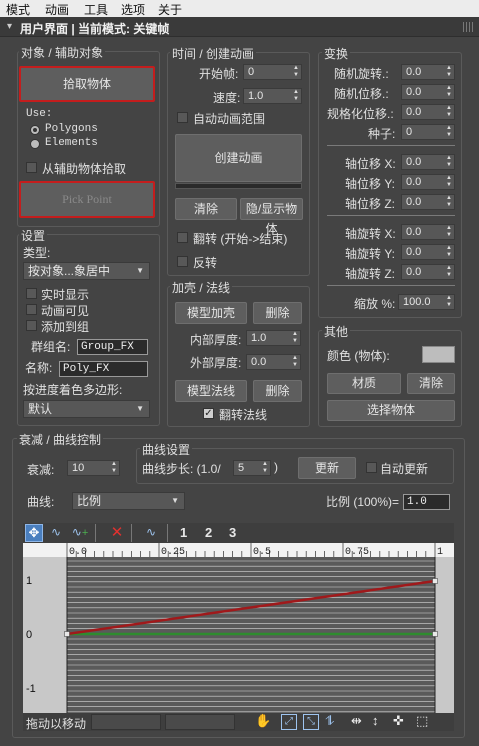 This screenshot has height=746, width=479. What do you see at coordinates (272, 72) in the screenshot?
I see `start-frame-spinner: 0 ▲ ▼` at bounding box center [272, 72].